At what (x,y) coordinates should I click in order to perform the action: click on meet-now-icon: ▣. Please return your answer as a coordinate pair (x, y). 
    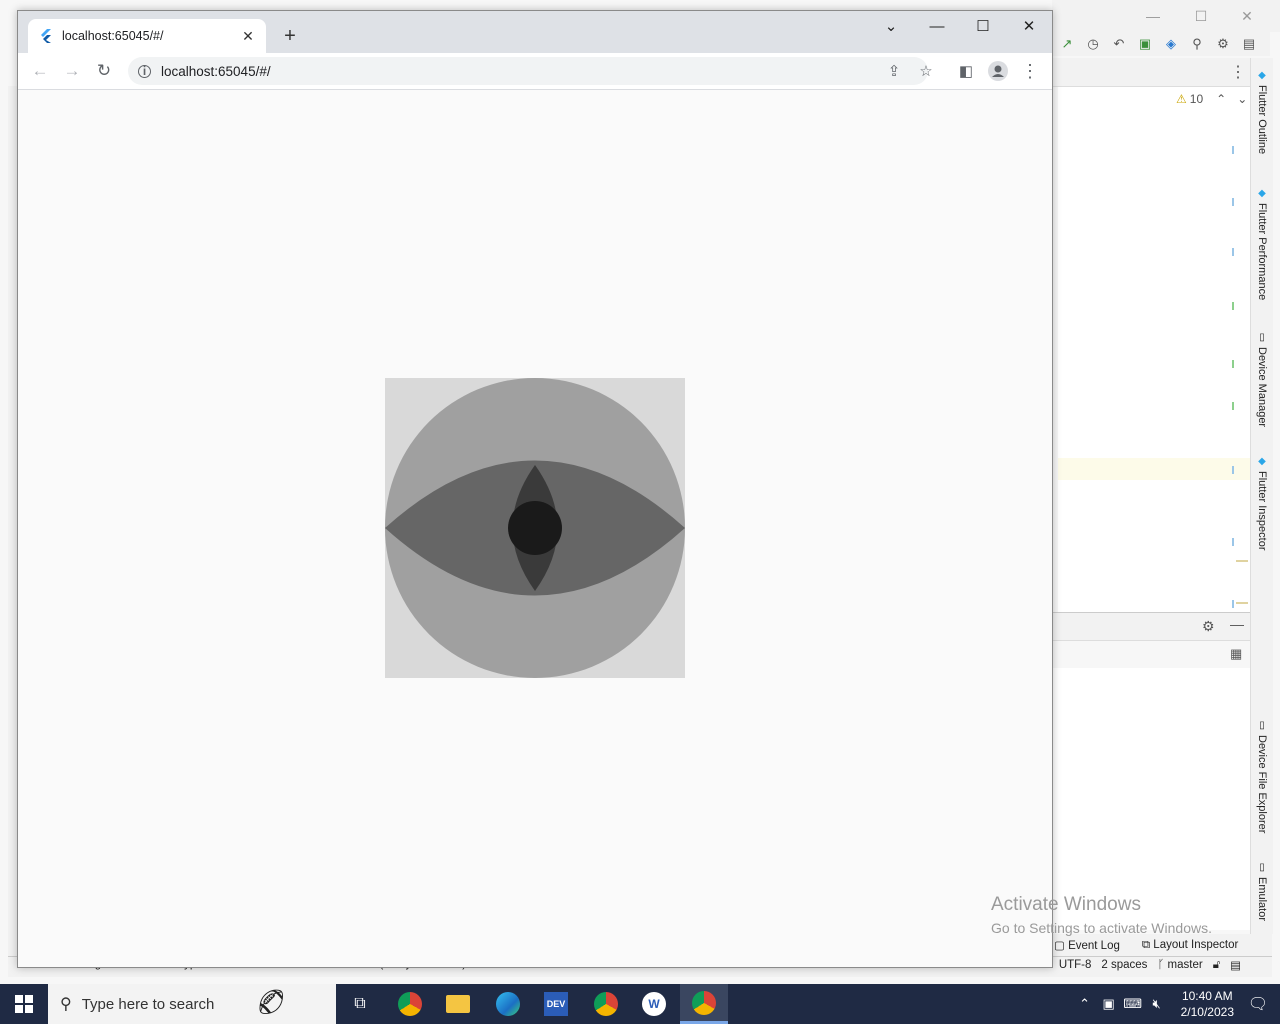
    Looking at the image, I should click on (1109, 1004).